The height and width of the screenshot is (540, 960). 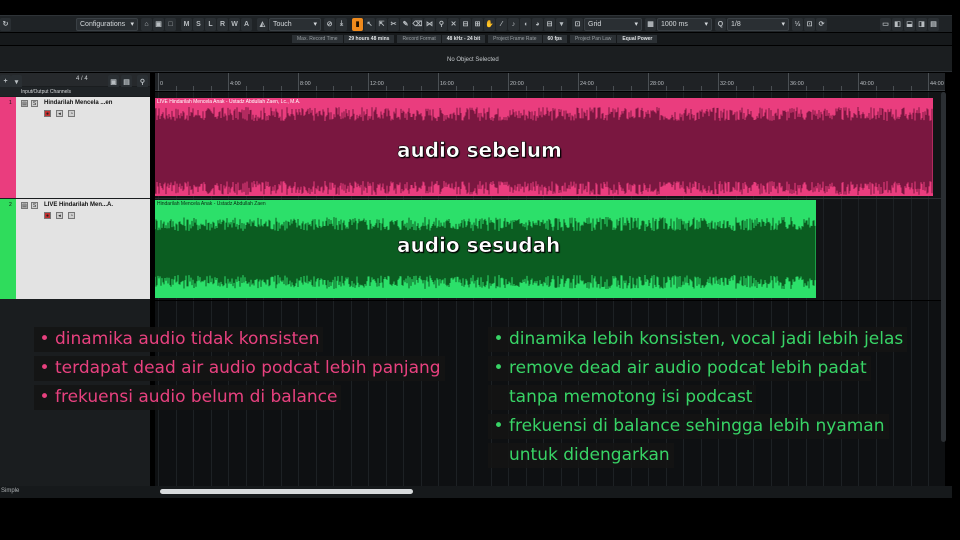 I want to click on object-selection-icon: ↖, so click(x=369, y=24).